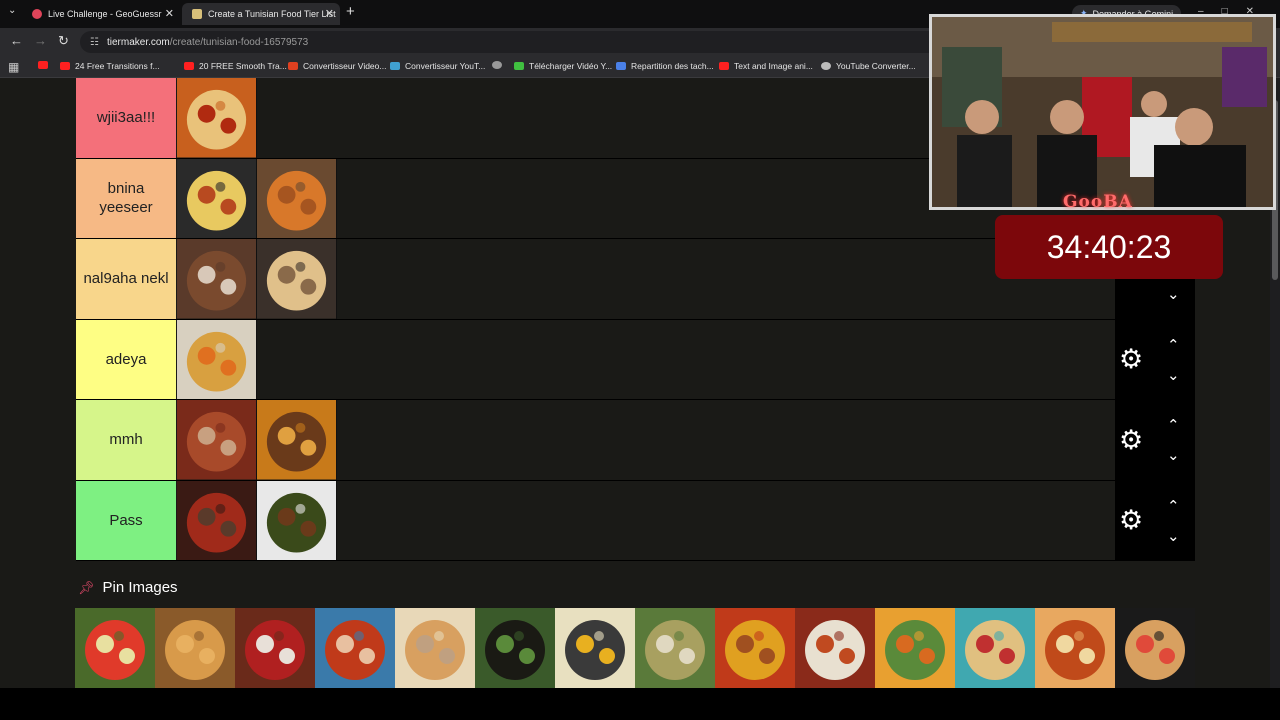  Describe the element at coordinates (350, 11) in the screenshot. I see `new-tab-plus-icon: +` at that location.